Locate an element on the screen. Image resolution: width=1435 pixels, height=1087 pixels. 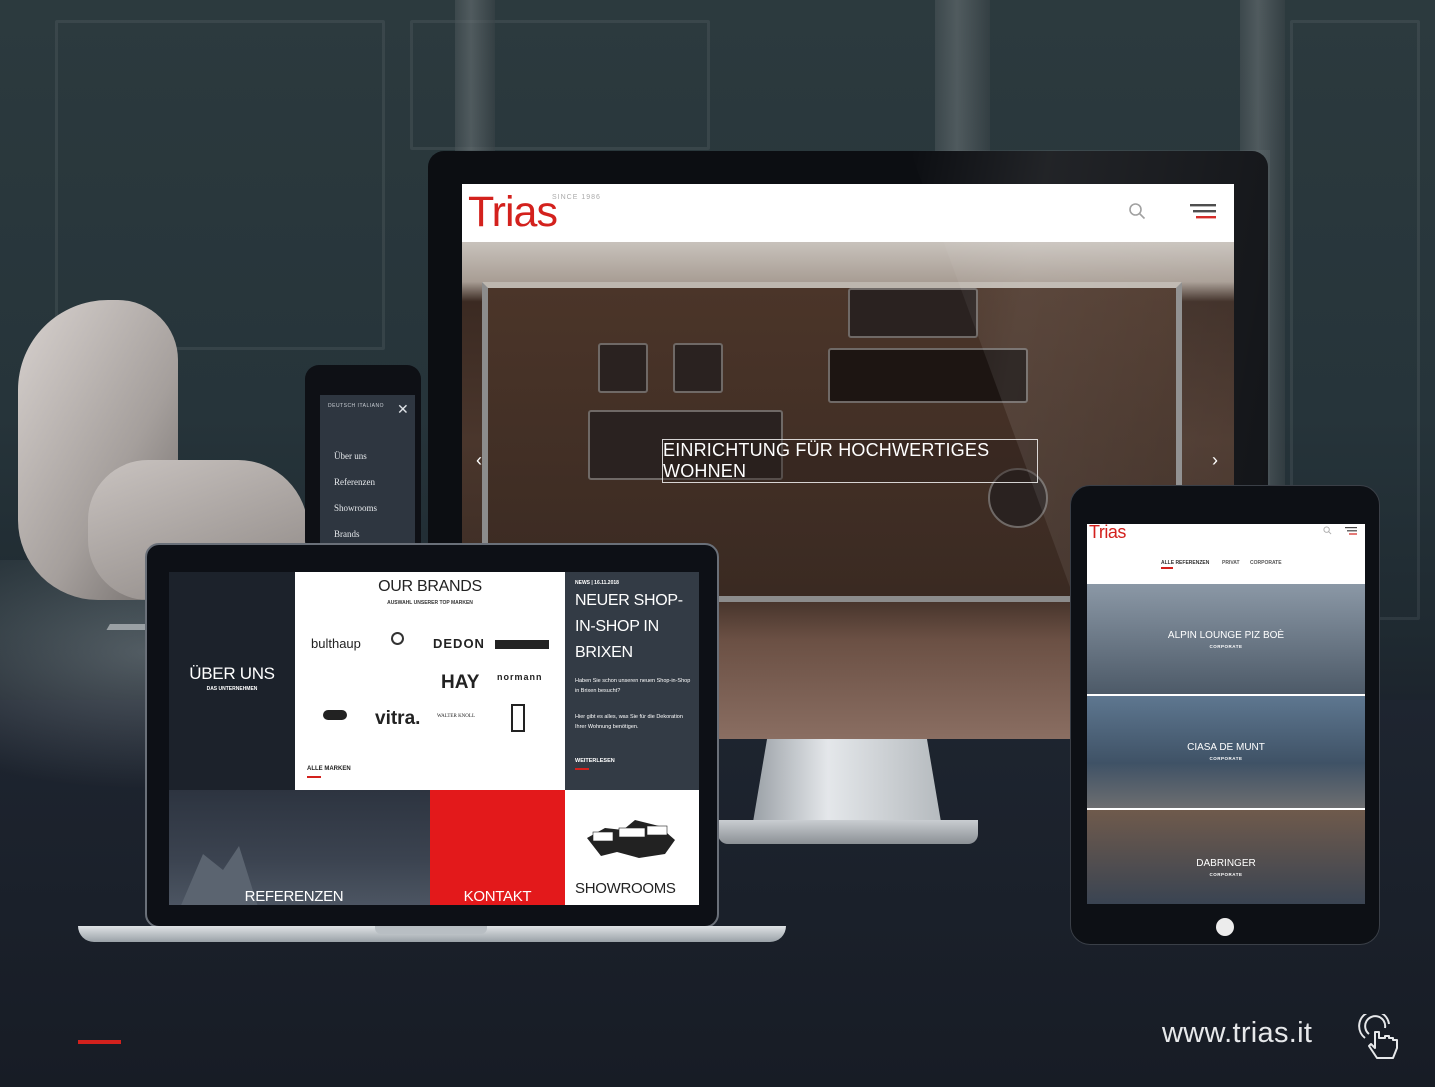
pilaster-right is located at coordinates (962, 80).